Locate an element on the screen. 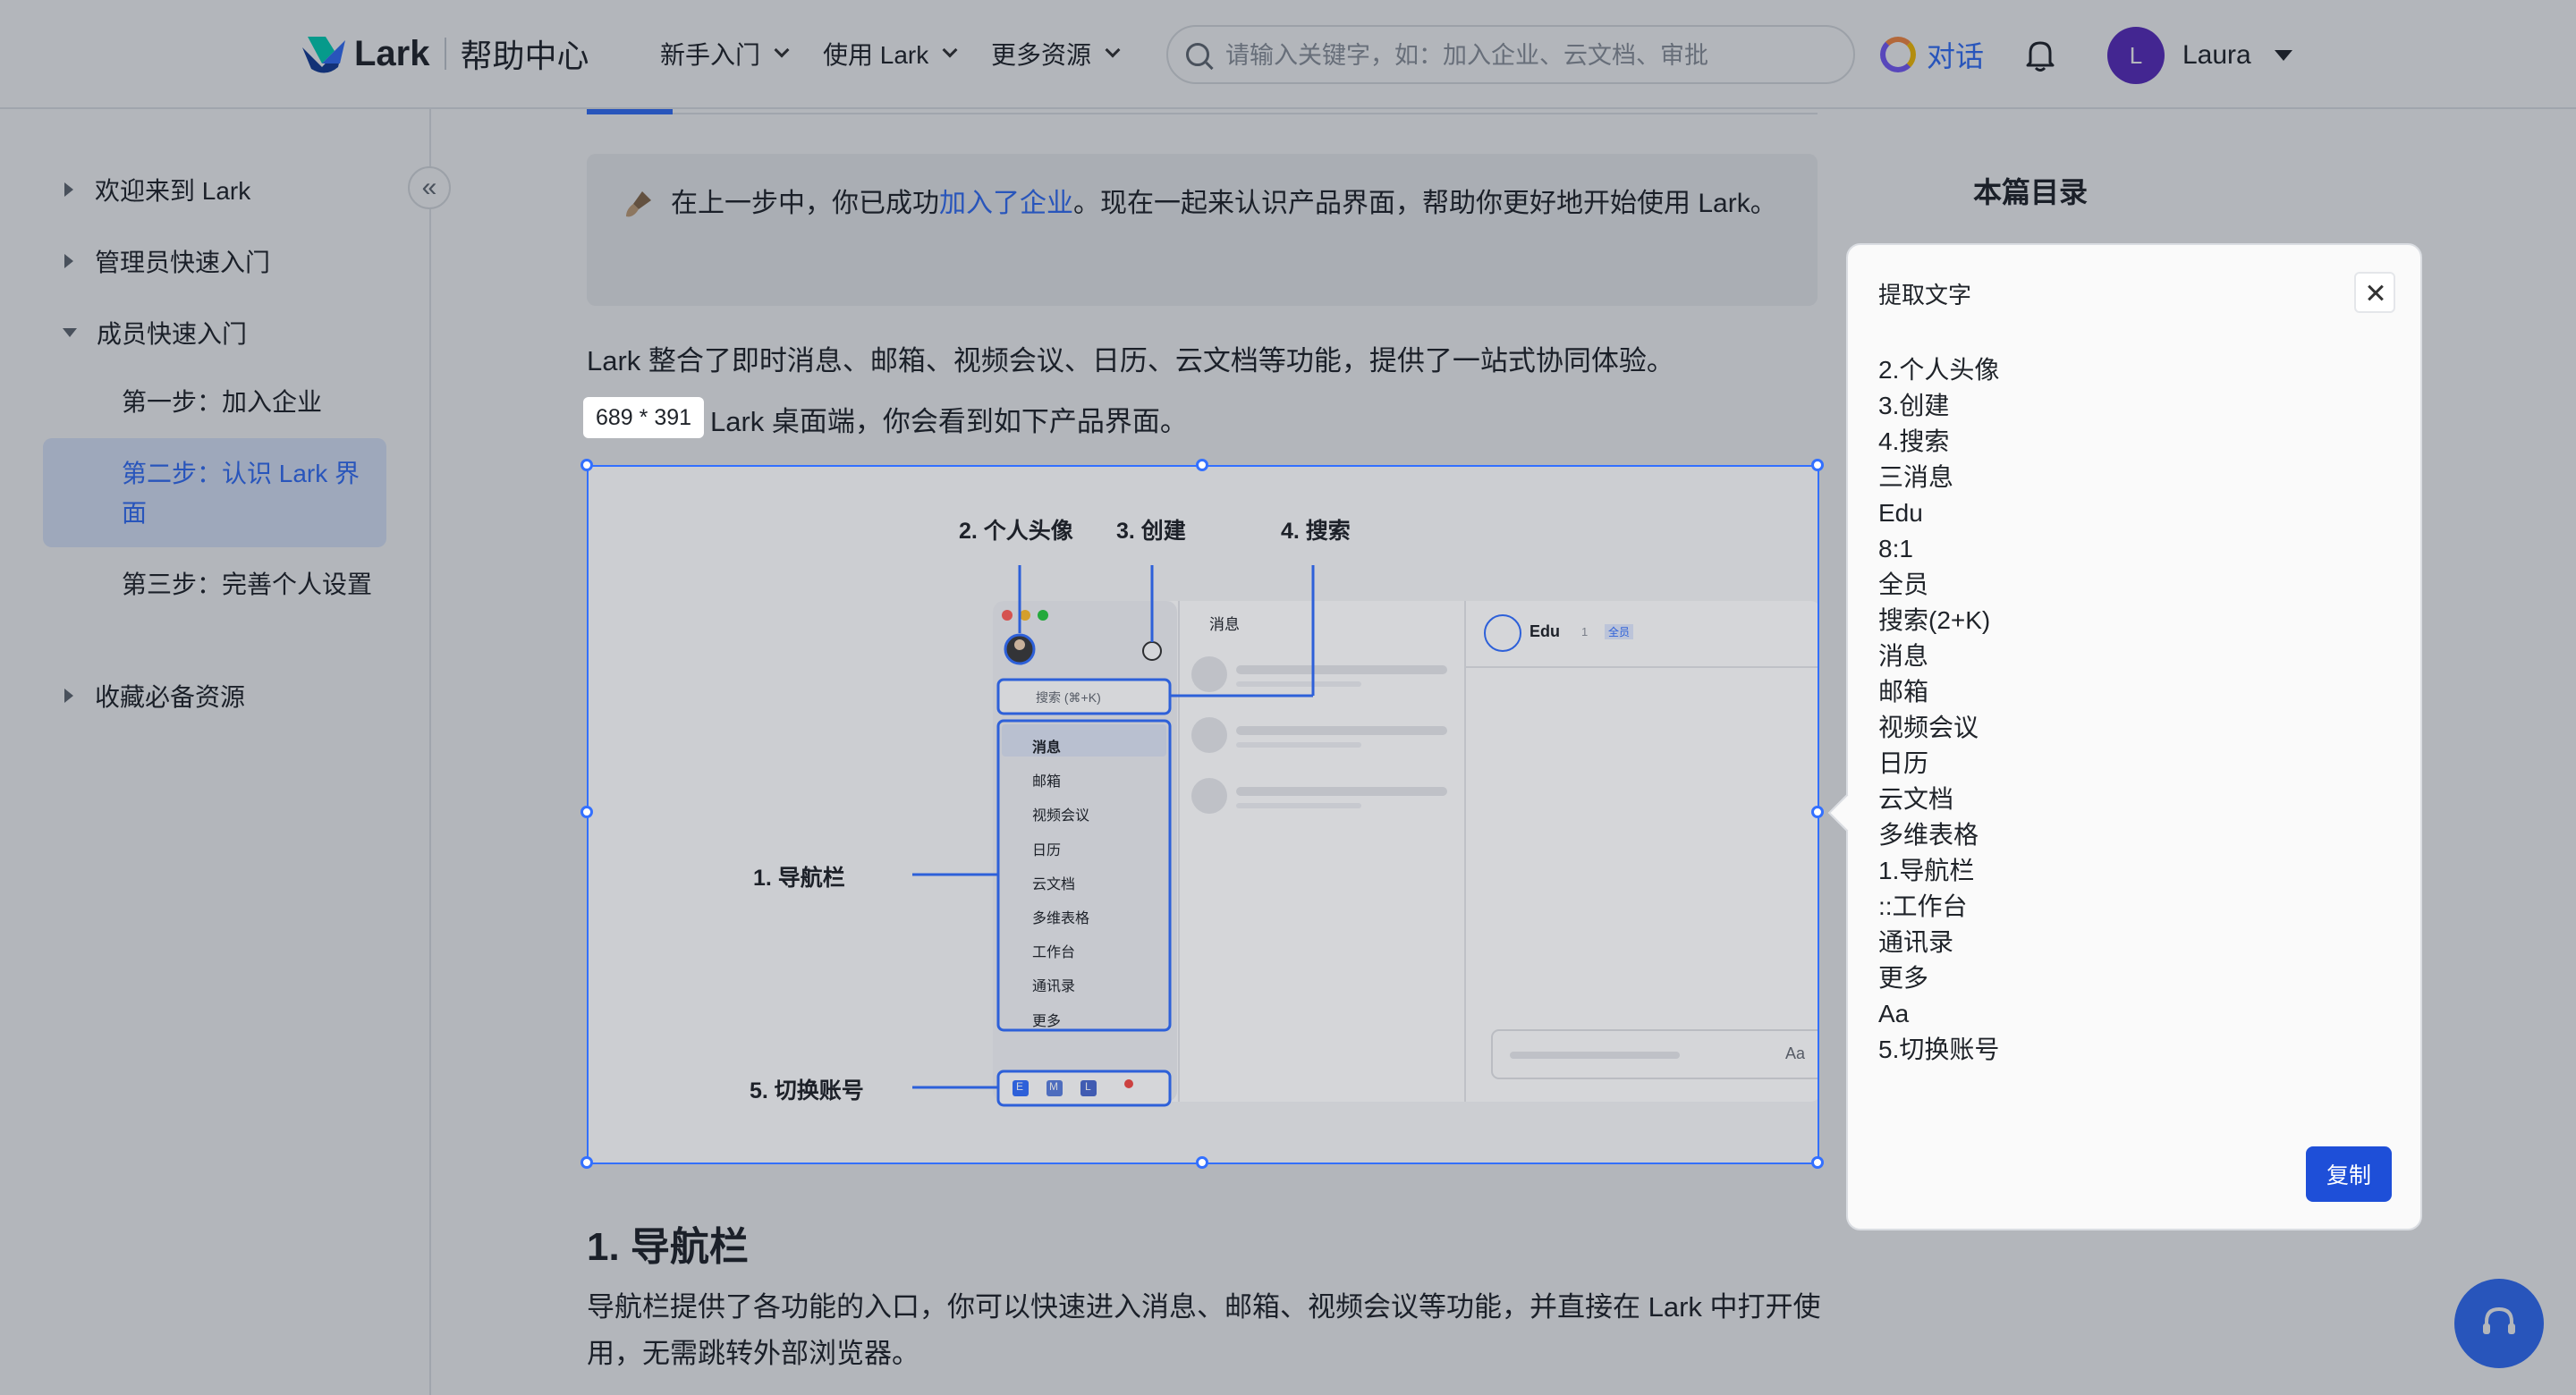 The width and height of the screenshot is (2576, 1395). extracted-line: 邮箱 is located at coordinates (1903, 692).